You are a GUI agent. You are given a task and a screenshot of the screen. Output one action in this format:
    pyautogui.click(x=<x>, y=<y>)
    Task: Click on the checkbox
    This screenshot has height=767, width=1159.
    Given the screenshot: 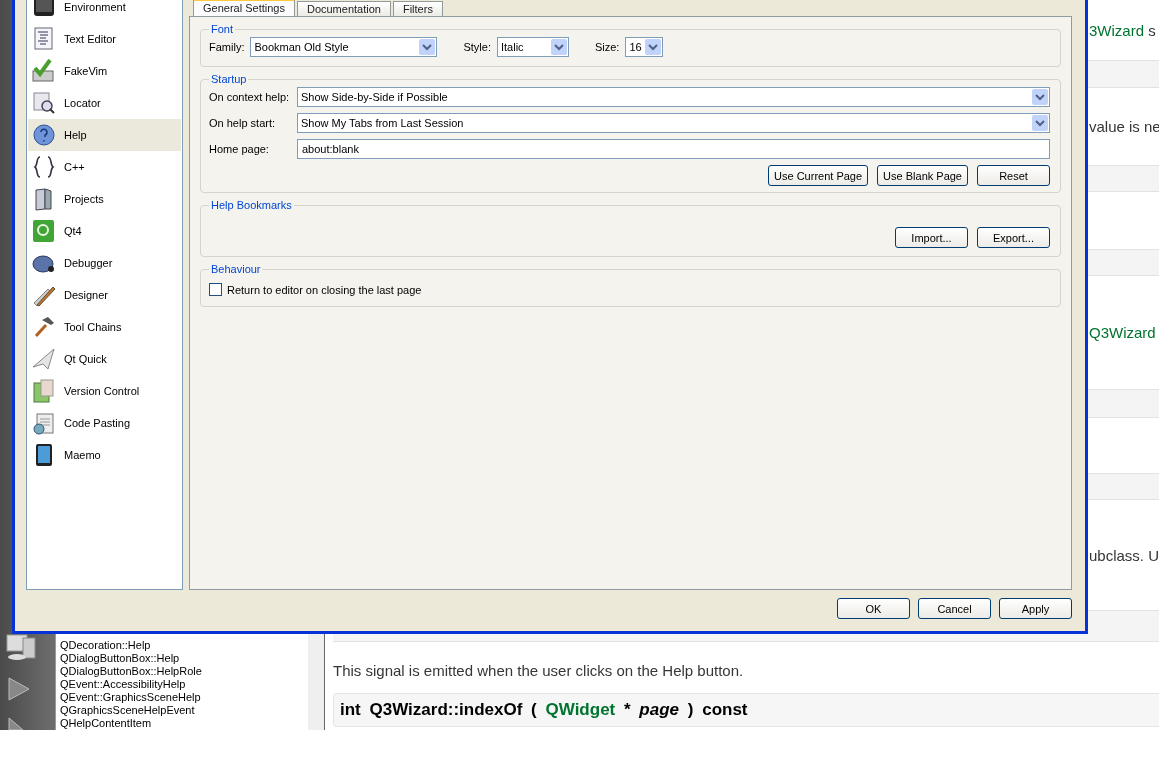 What is the action you would take?
    pyautogui.click(x=215, y=289)
    